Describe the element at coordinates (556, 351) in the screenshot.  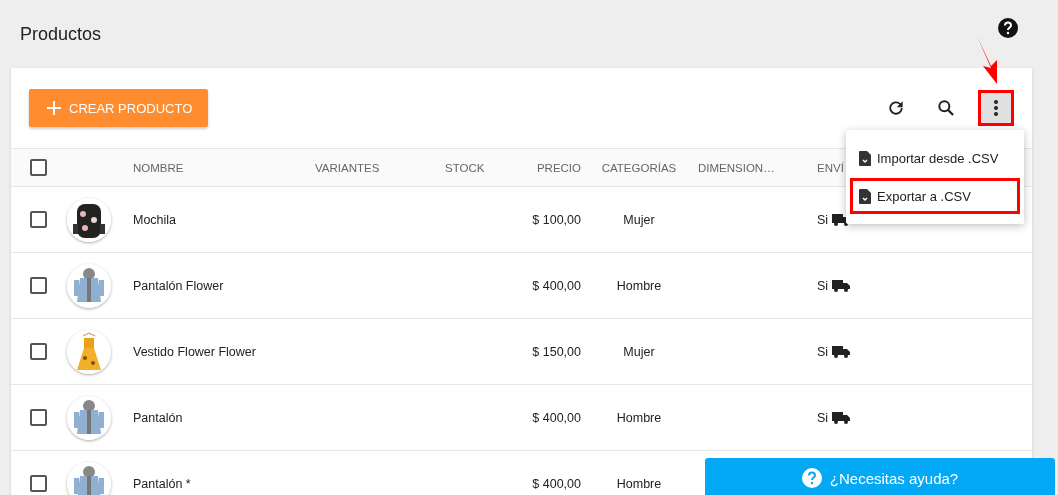
I see `price-cell-text: $ 150,00` at that location.